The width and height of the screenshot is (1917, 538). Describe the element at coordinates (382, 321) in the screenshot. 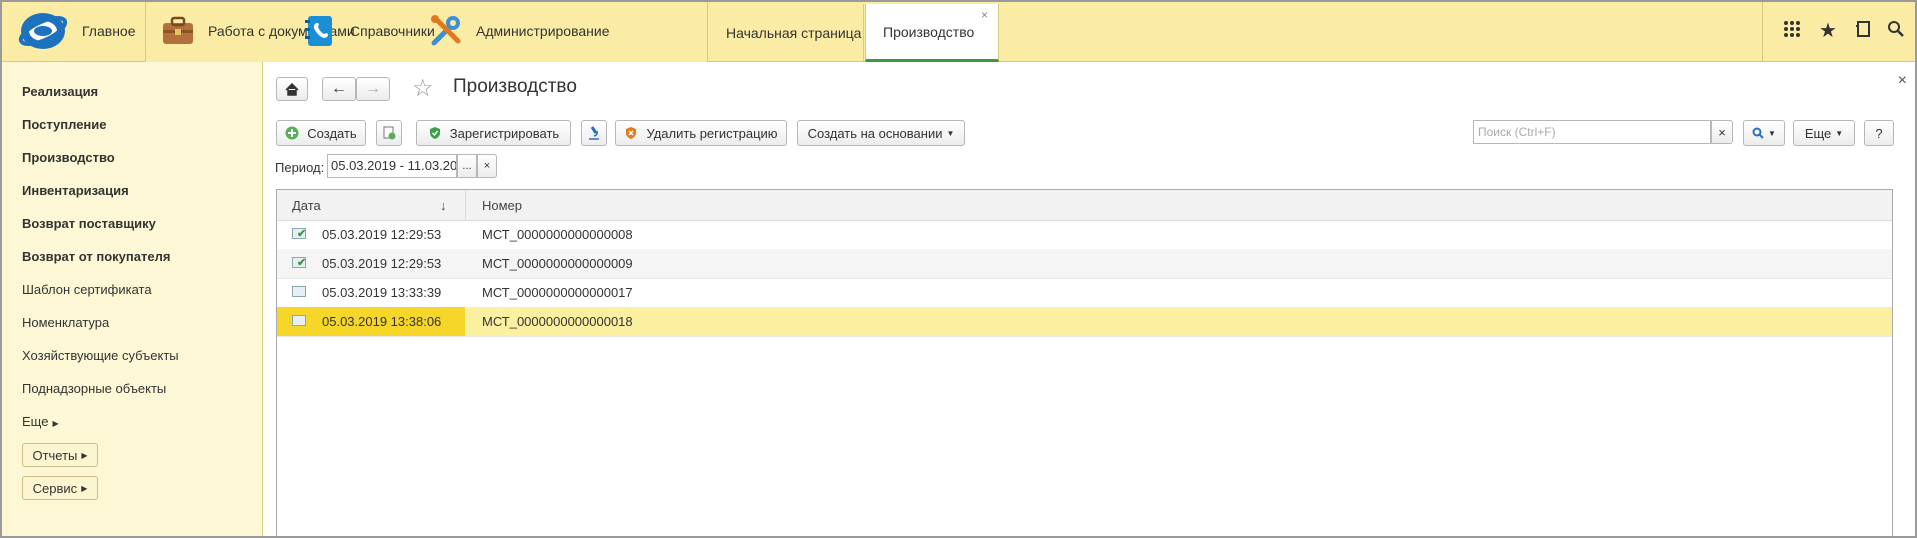

I see `row-date: 05.03.2019 13:38:06` at that location.